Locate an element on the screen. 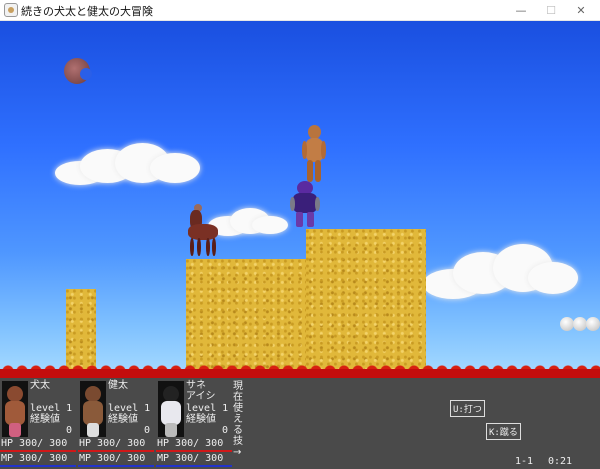 The width and height of the screenshot is (600, 469). party-hp-1: HP 300/ 300 is located at coordinates (34, 443).